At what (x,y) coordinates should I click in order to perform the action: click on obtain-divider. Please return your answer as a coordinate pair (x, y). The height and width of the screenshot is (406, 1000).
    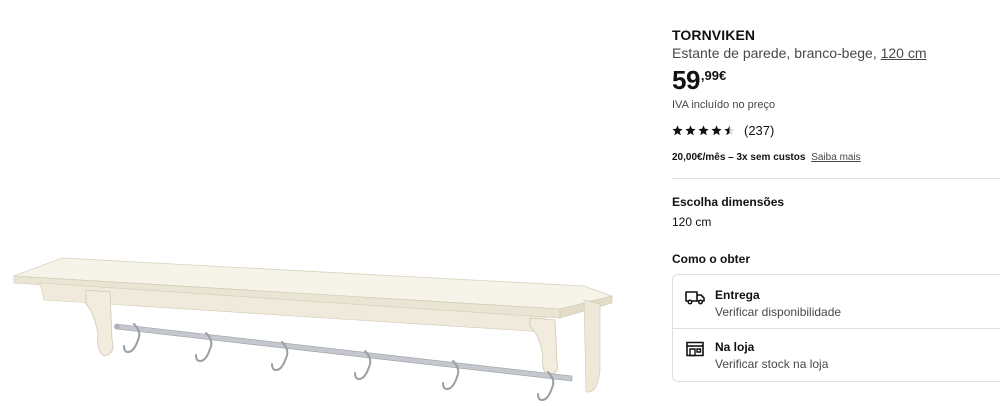
    Looking at the image, I should click on (836, 328).